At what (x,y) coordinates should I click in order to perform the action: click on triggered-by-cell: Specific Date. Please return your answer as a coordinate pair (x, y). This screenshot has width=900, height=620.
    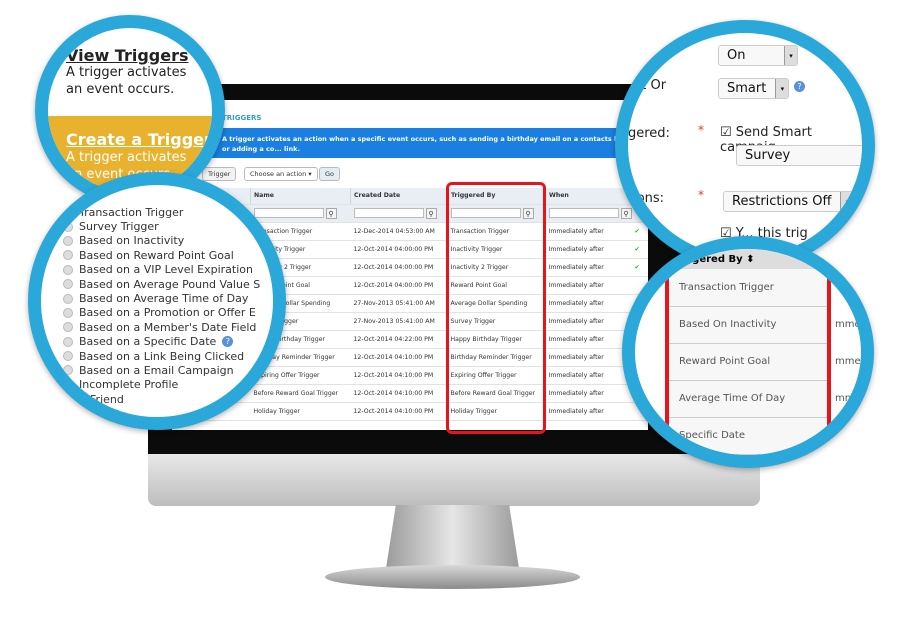
    Looking at the image, I should click on (748, 436).